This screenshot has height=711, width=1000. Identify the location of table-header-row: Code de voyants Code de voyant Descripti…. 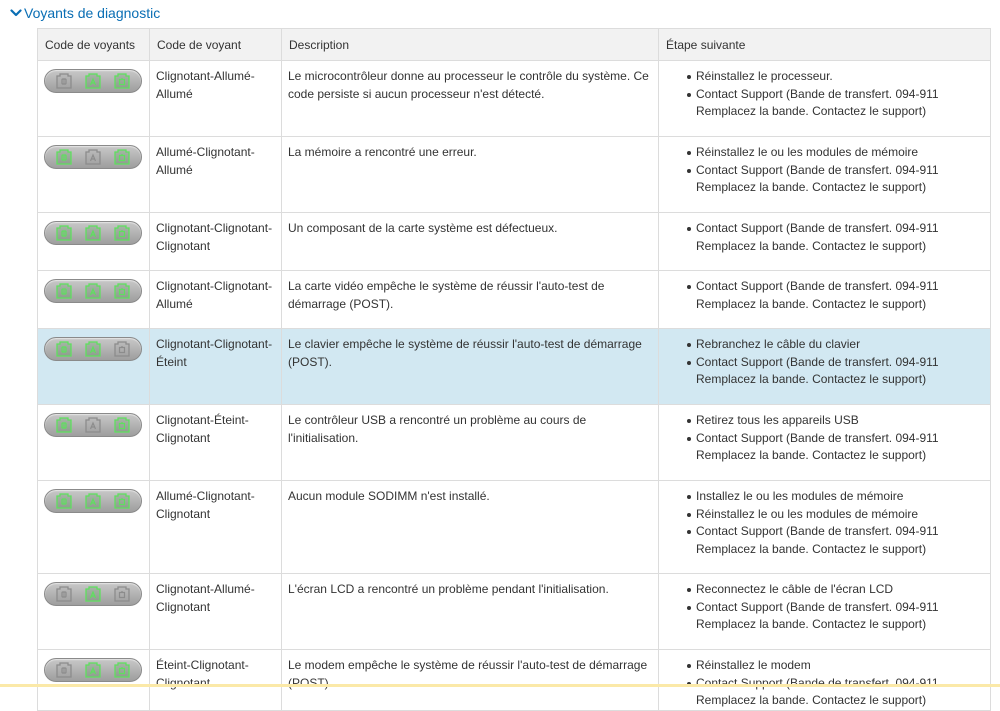
(514, 44).